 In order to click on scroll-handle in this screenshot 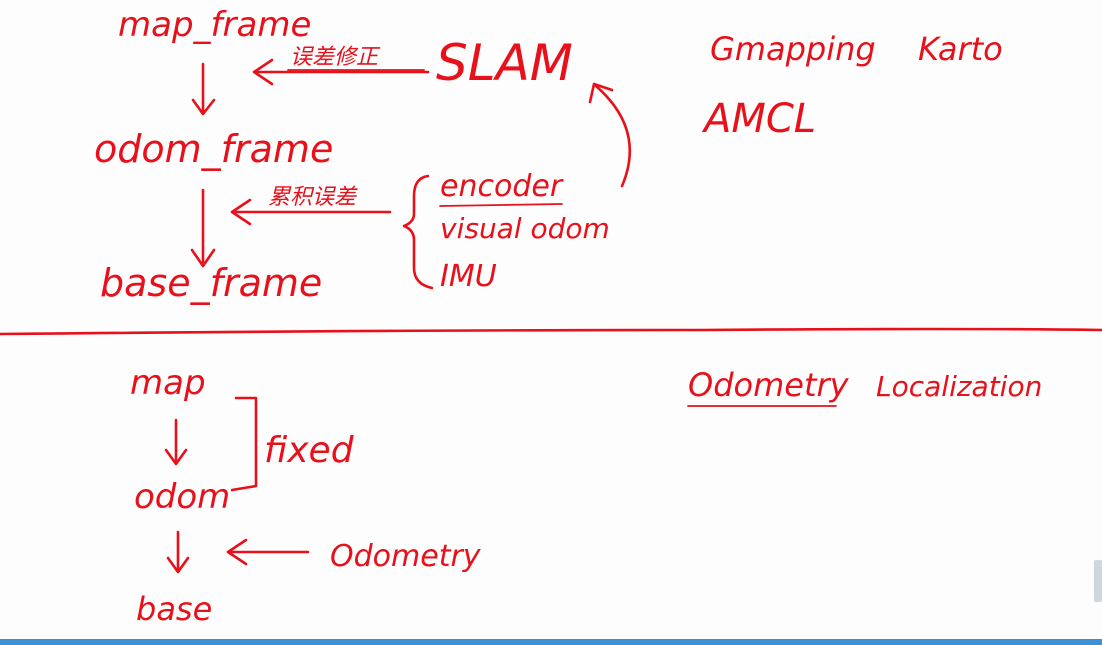, I will do `click(1098, 581)`.